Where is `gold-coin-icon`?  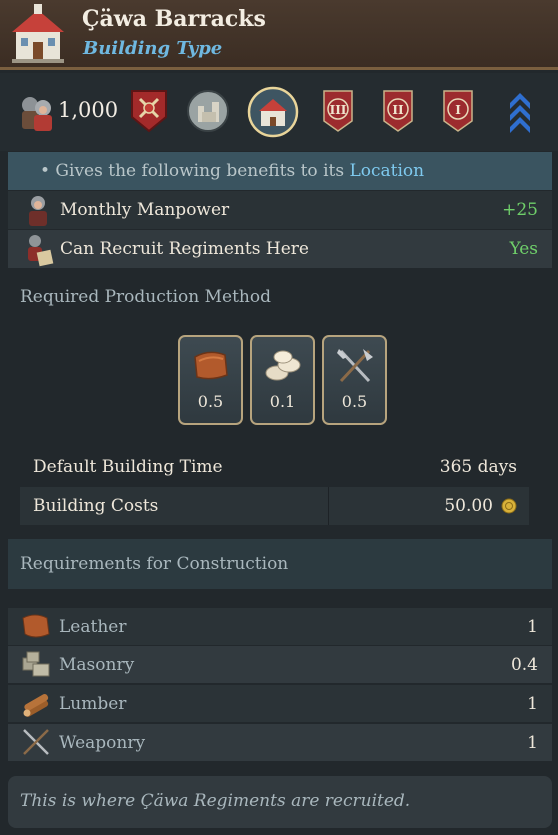
gold-coin-icon is located at coordinates (509, 506).